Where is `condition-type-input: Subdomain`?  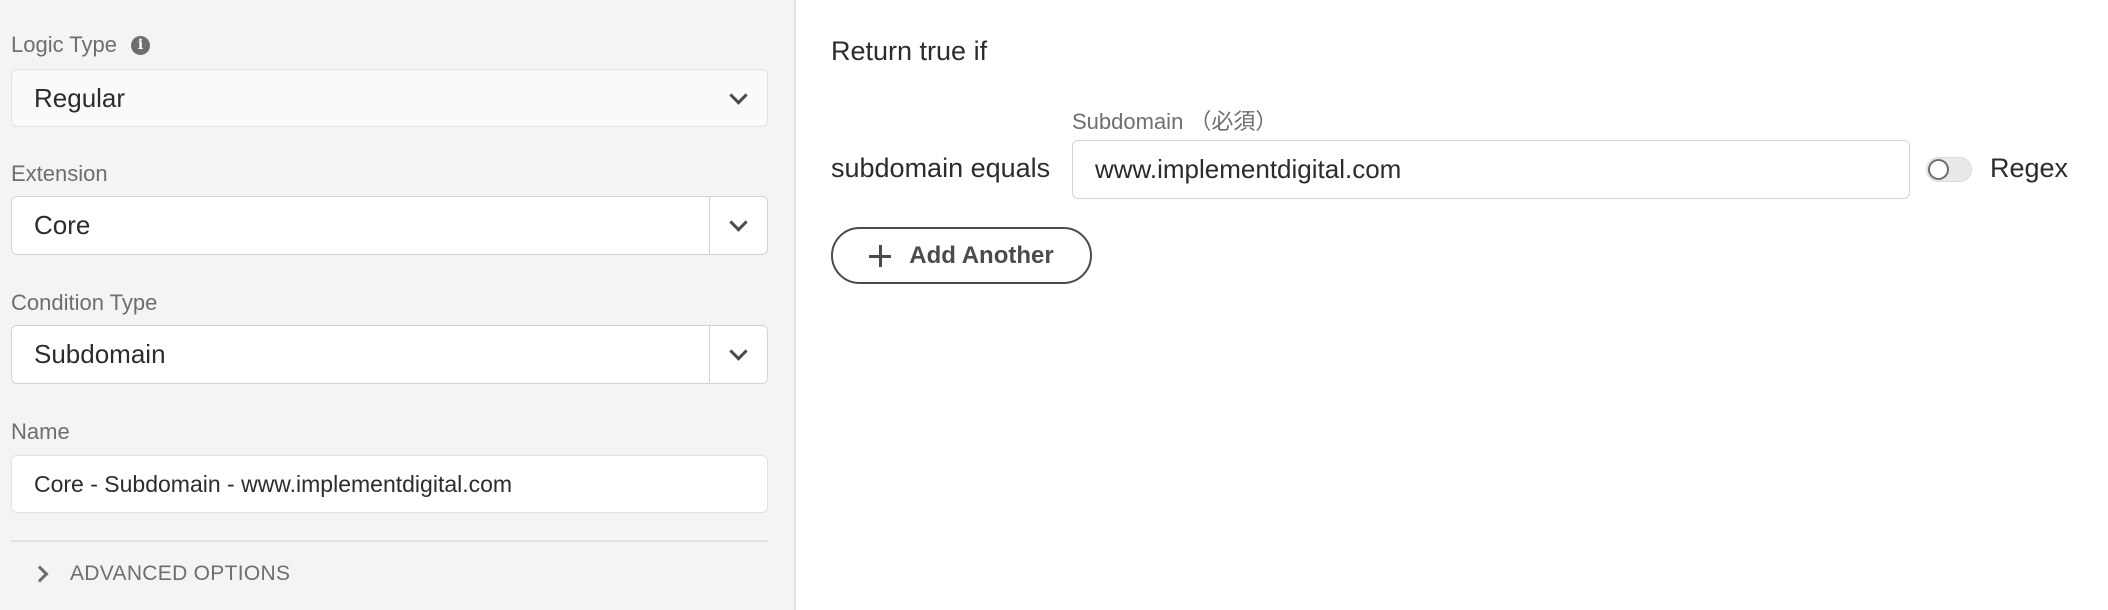
condition-type-input: Subdomain is located at coordinates (360, 354).